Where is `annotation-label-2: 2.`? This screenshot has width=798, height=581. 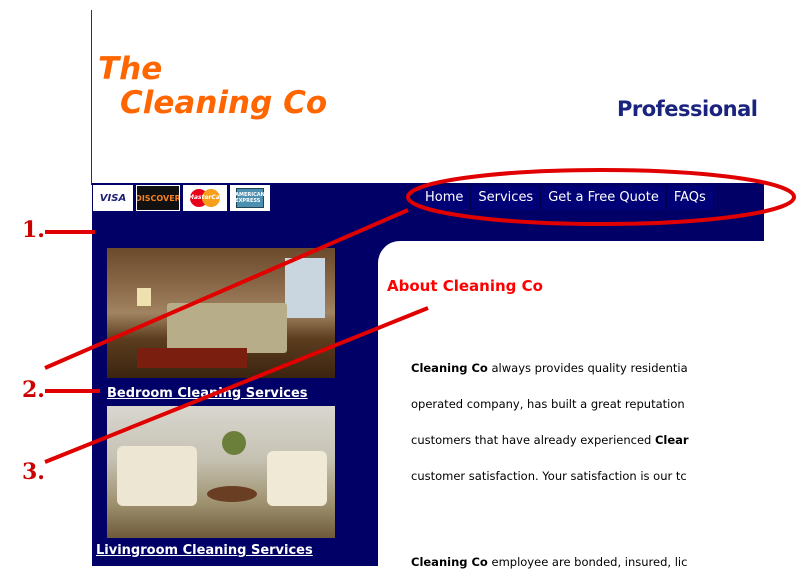 annotation-label-2: 2. is located at coordinates (33, 390).